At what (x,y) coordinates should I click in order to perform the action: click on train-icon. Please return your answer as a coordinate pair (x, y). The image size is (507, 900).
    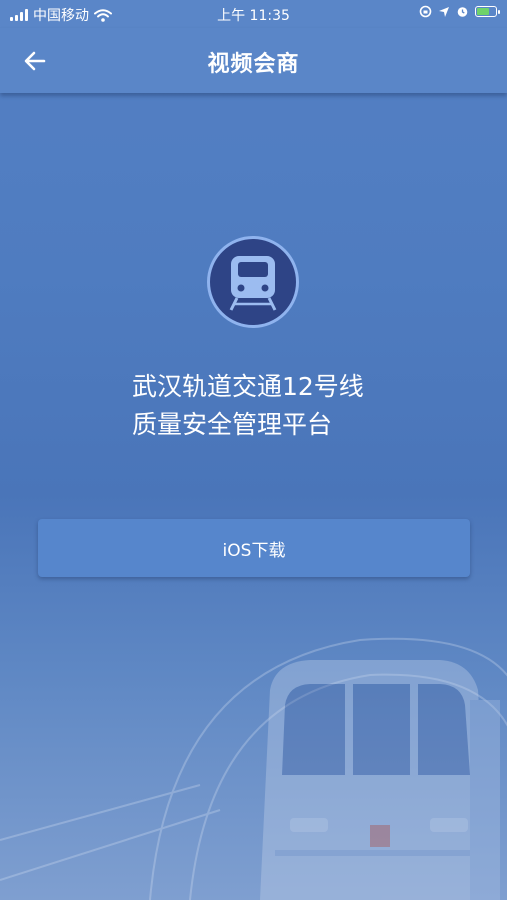
    Looking at the image, I should click on (253, 283).